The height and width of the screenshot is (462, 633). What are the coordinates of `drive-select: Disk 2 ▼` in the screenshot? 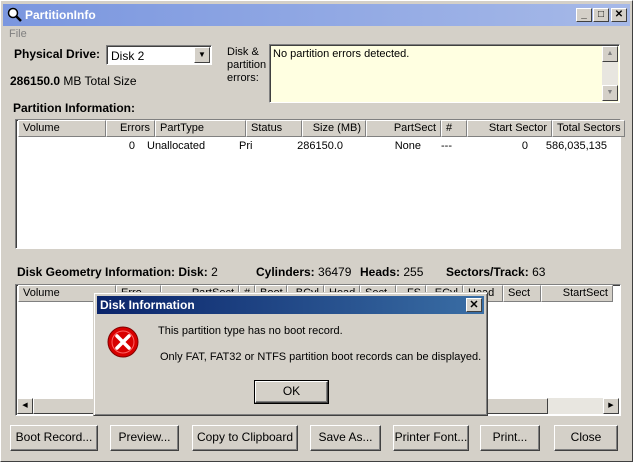 It's located at (159, 55).